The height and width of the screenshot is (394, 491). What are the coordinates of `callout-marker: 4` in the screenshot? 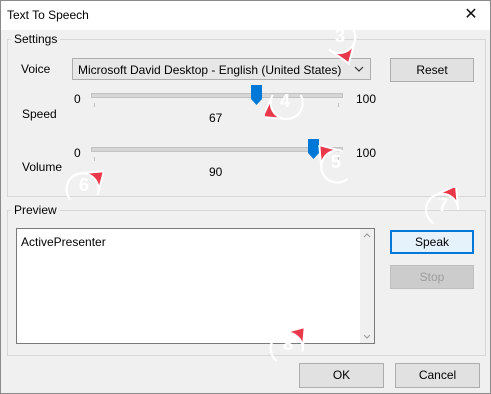 It's located at (282, 108).